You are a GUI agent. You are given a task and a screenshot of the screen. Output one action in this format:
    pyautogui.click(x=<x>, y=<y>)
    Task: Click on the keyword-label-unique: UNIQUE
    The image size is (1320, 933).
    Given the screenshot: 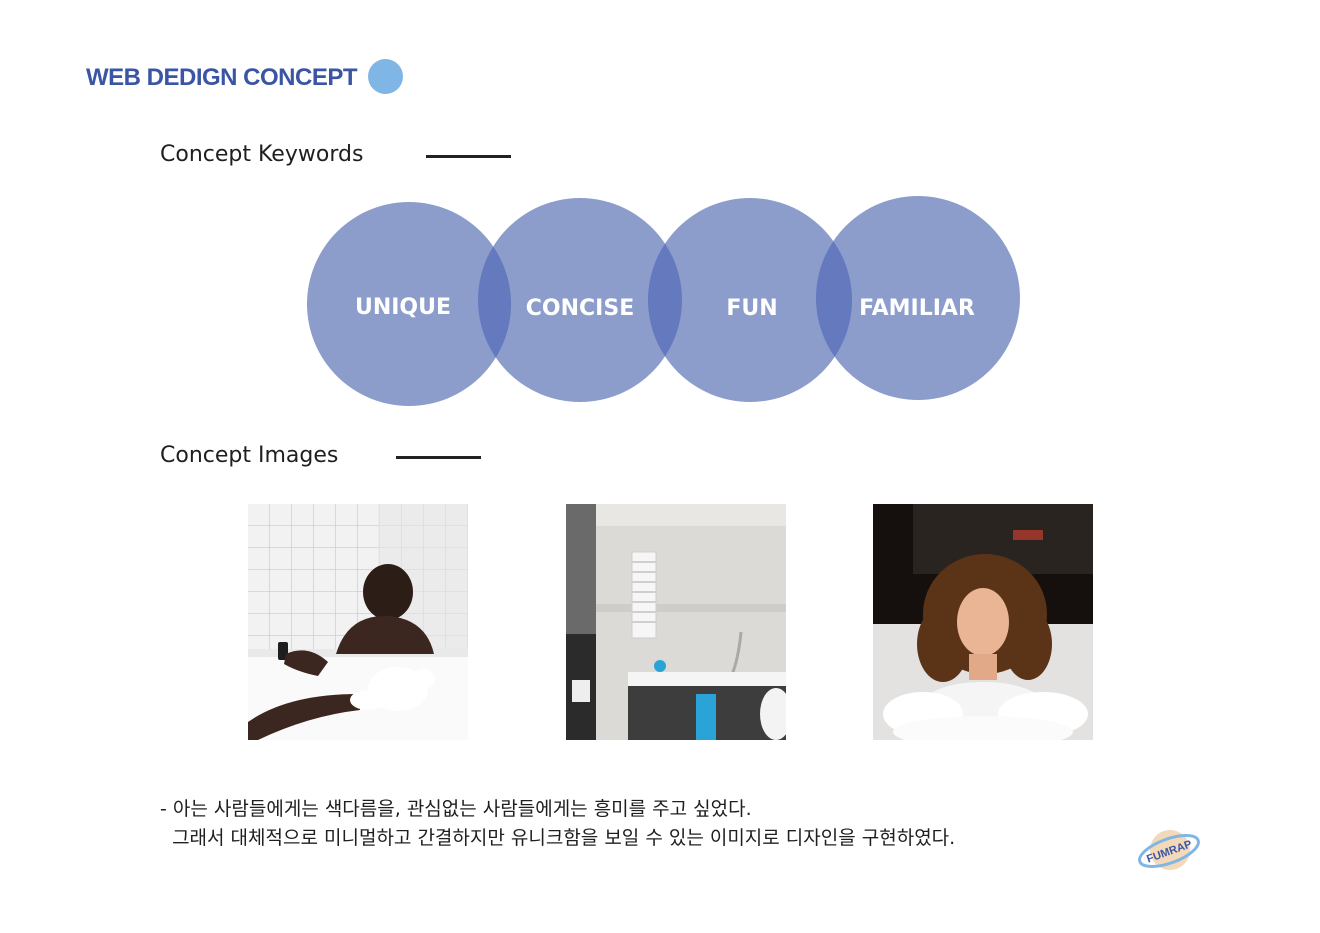 What is the action you would take?
    pyautogui.click(x=403, y=307)
    